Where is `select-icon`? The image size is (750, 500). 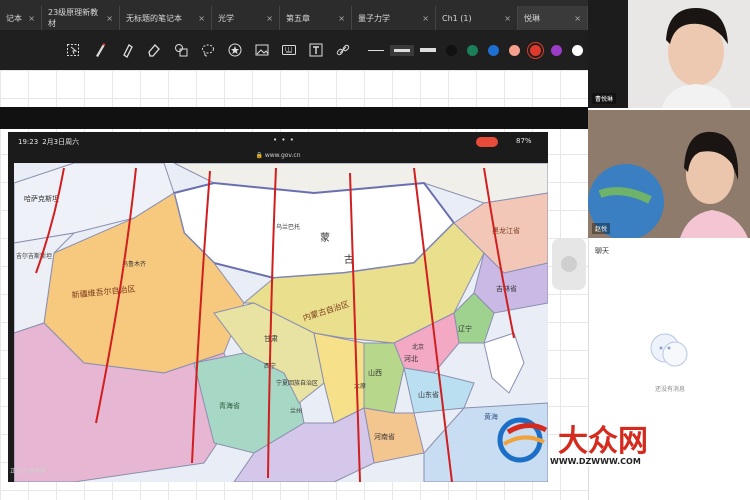 select-icon is located at coordinates (73, 50).